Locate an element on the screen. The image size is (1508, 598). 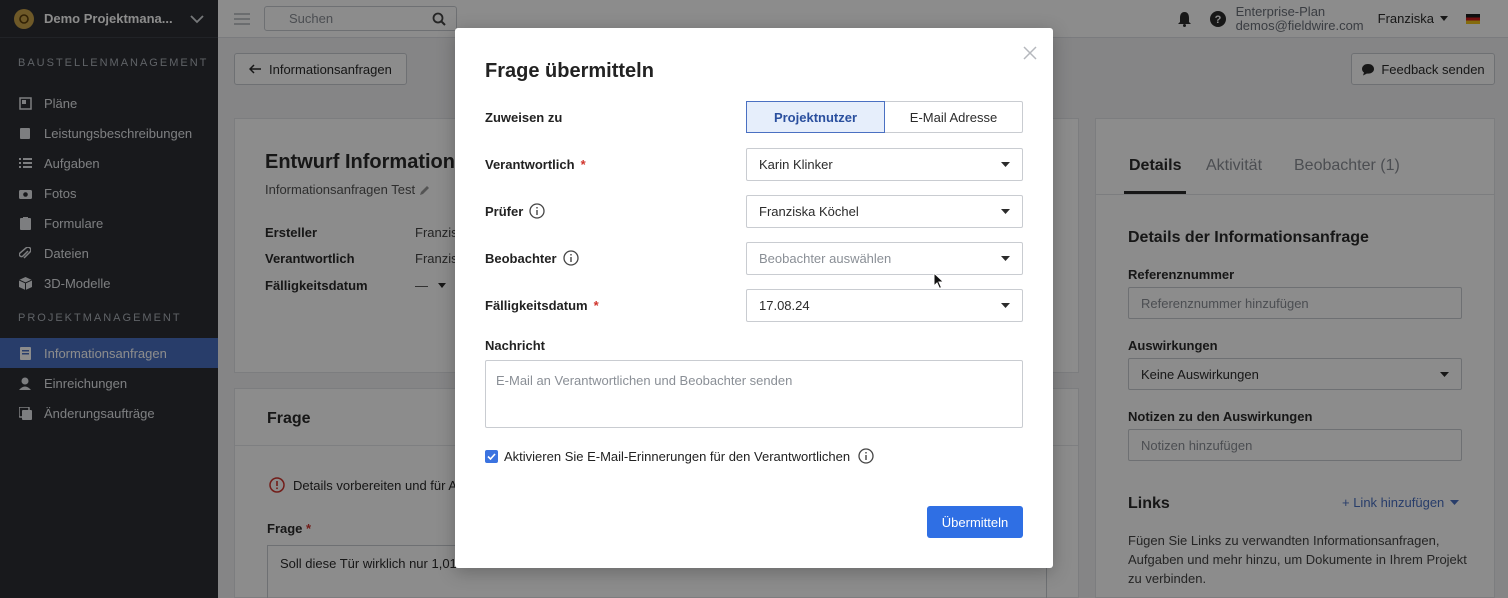
watchers-select: Beobachter auswählen is located at coordinates (884, 258).